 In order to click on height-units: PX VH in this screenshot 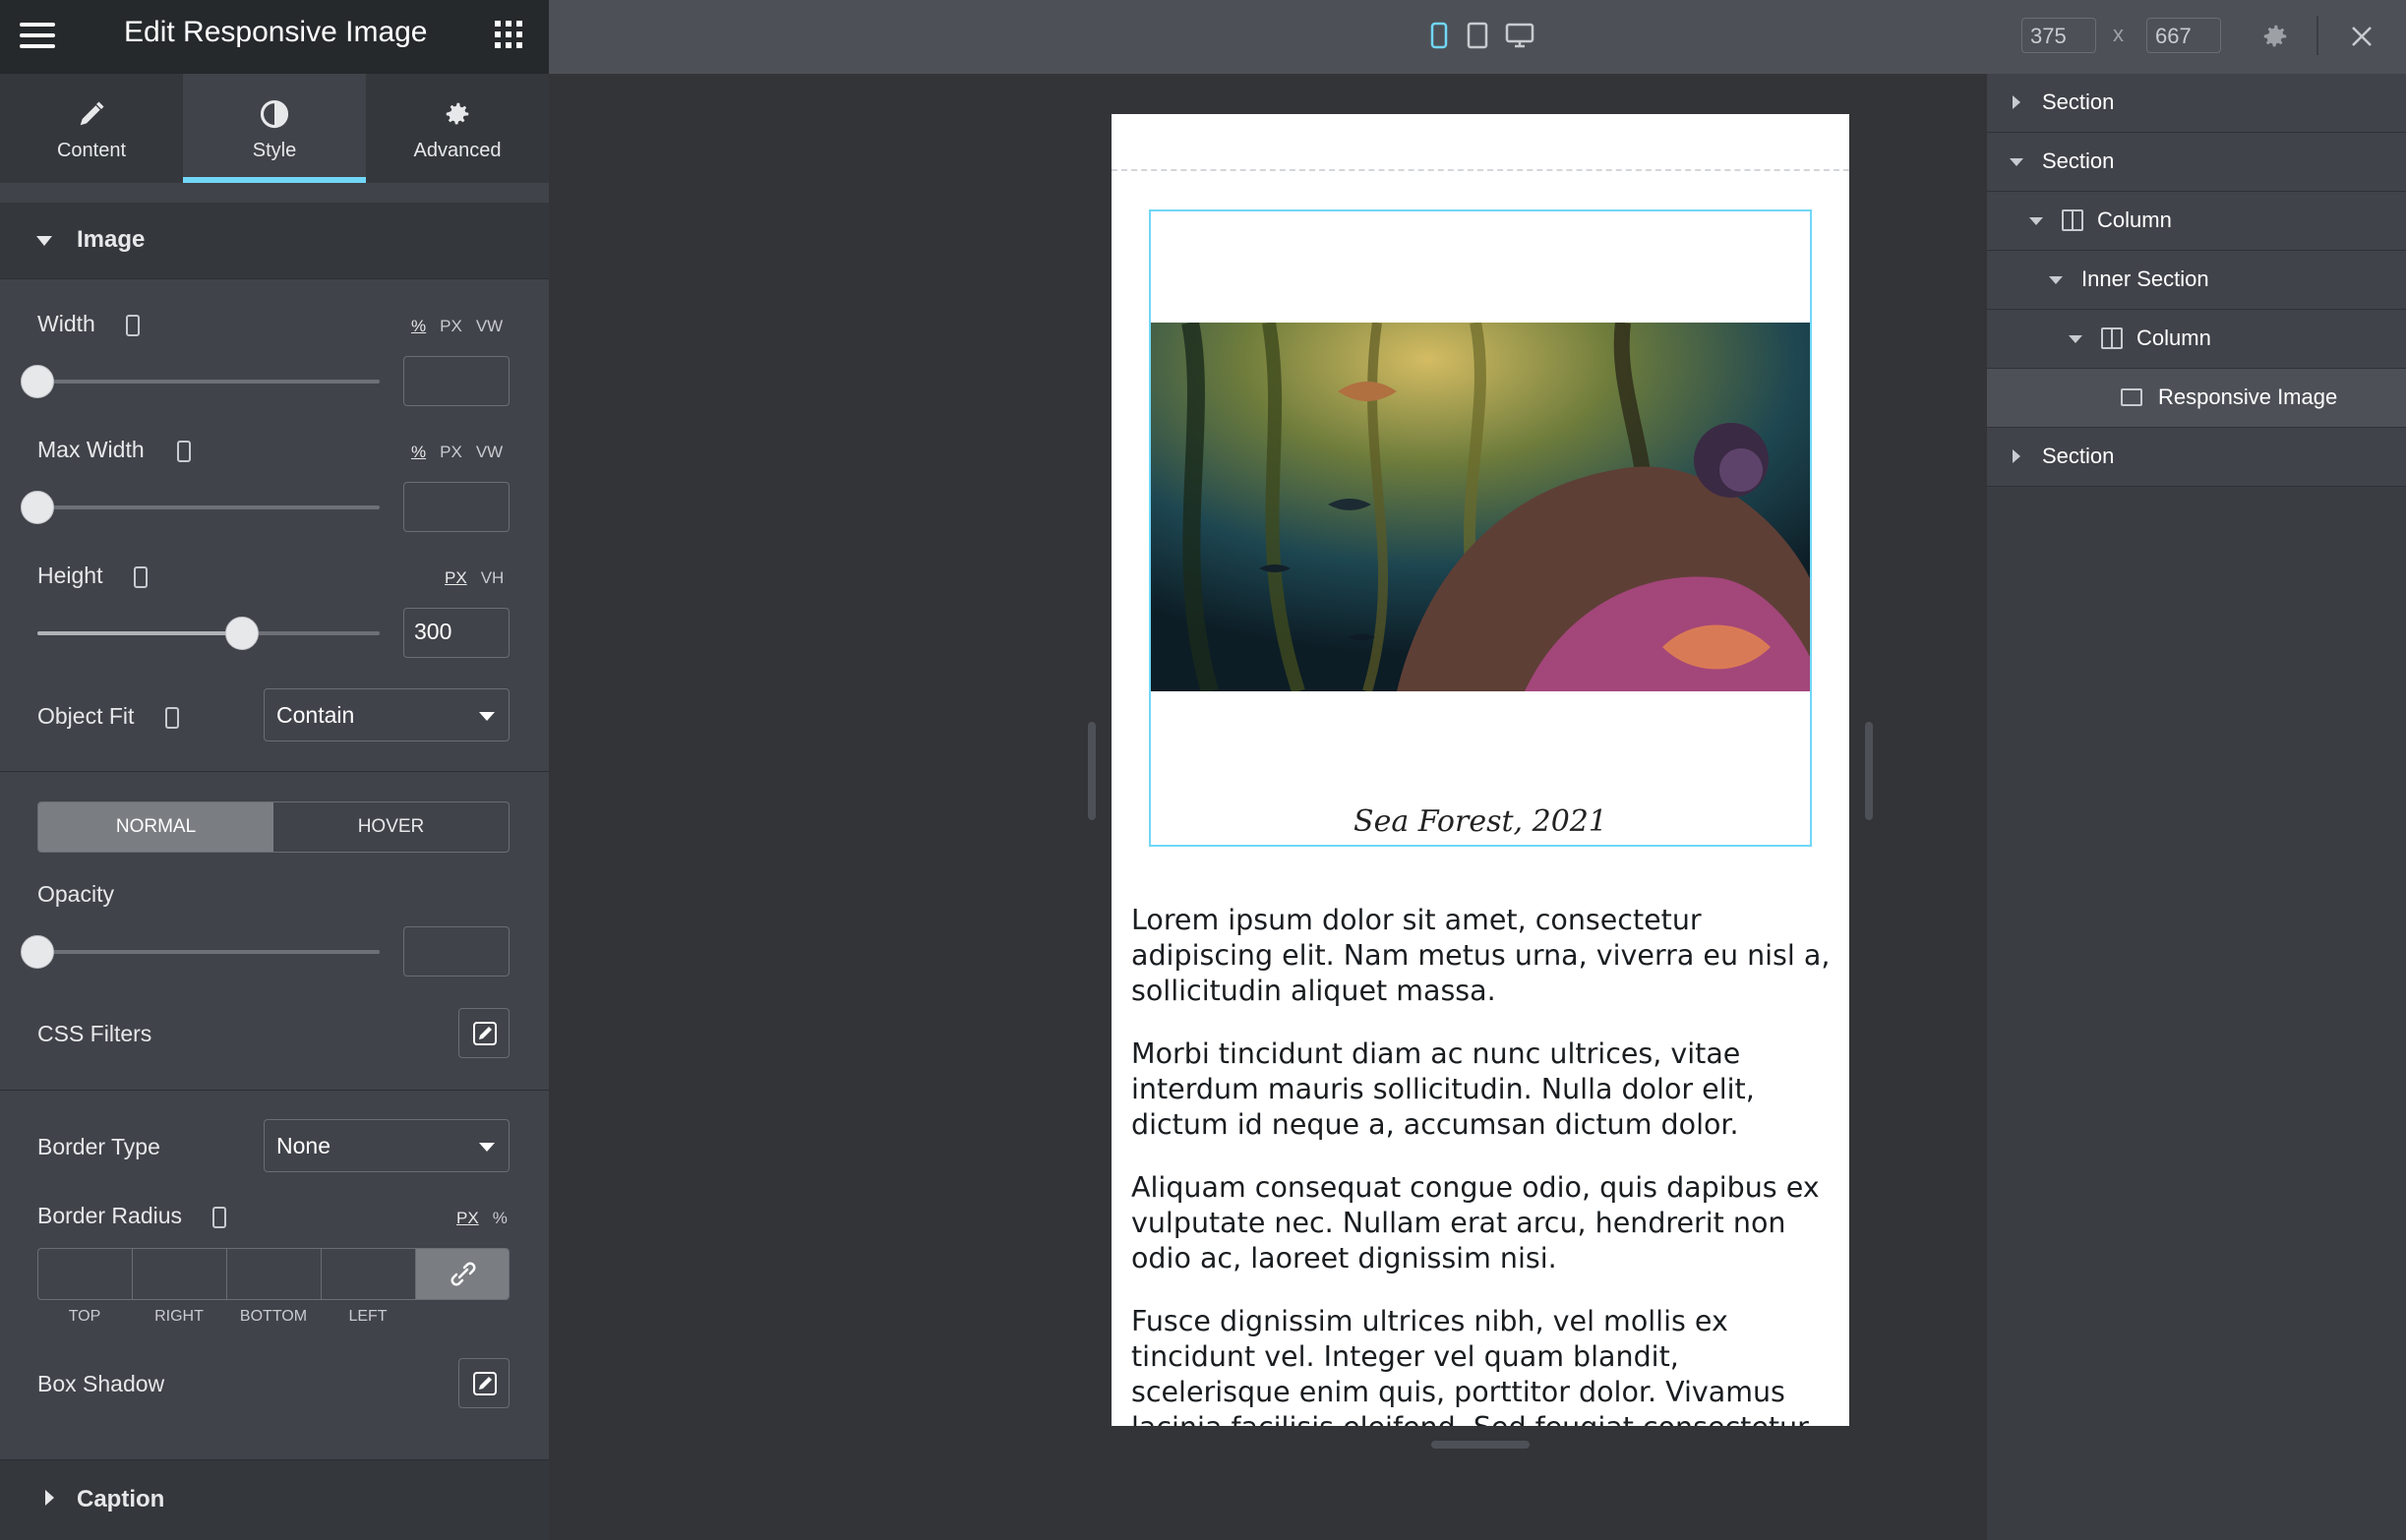, I will do `click(467, 578)`.